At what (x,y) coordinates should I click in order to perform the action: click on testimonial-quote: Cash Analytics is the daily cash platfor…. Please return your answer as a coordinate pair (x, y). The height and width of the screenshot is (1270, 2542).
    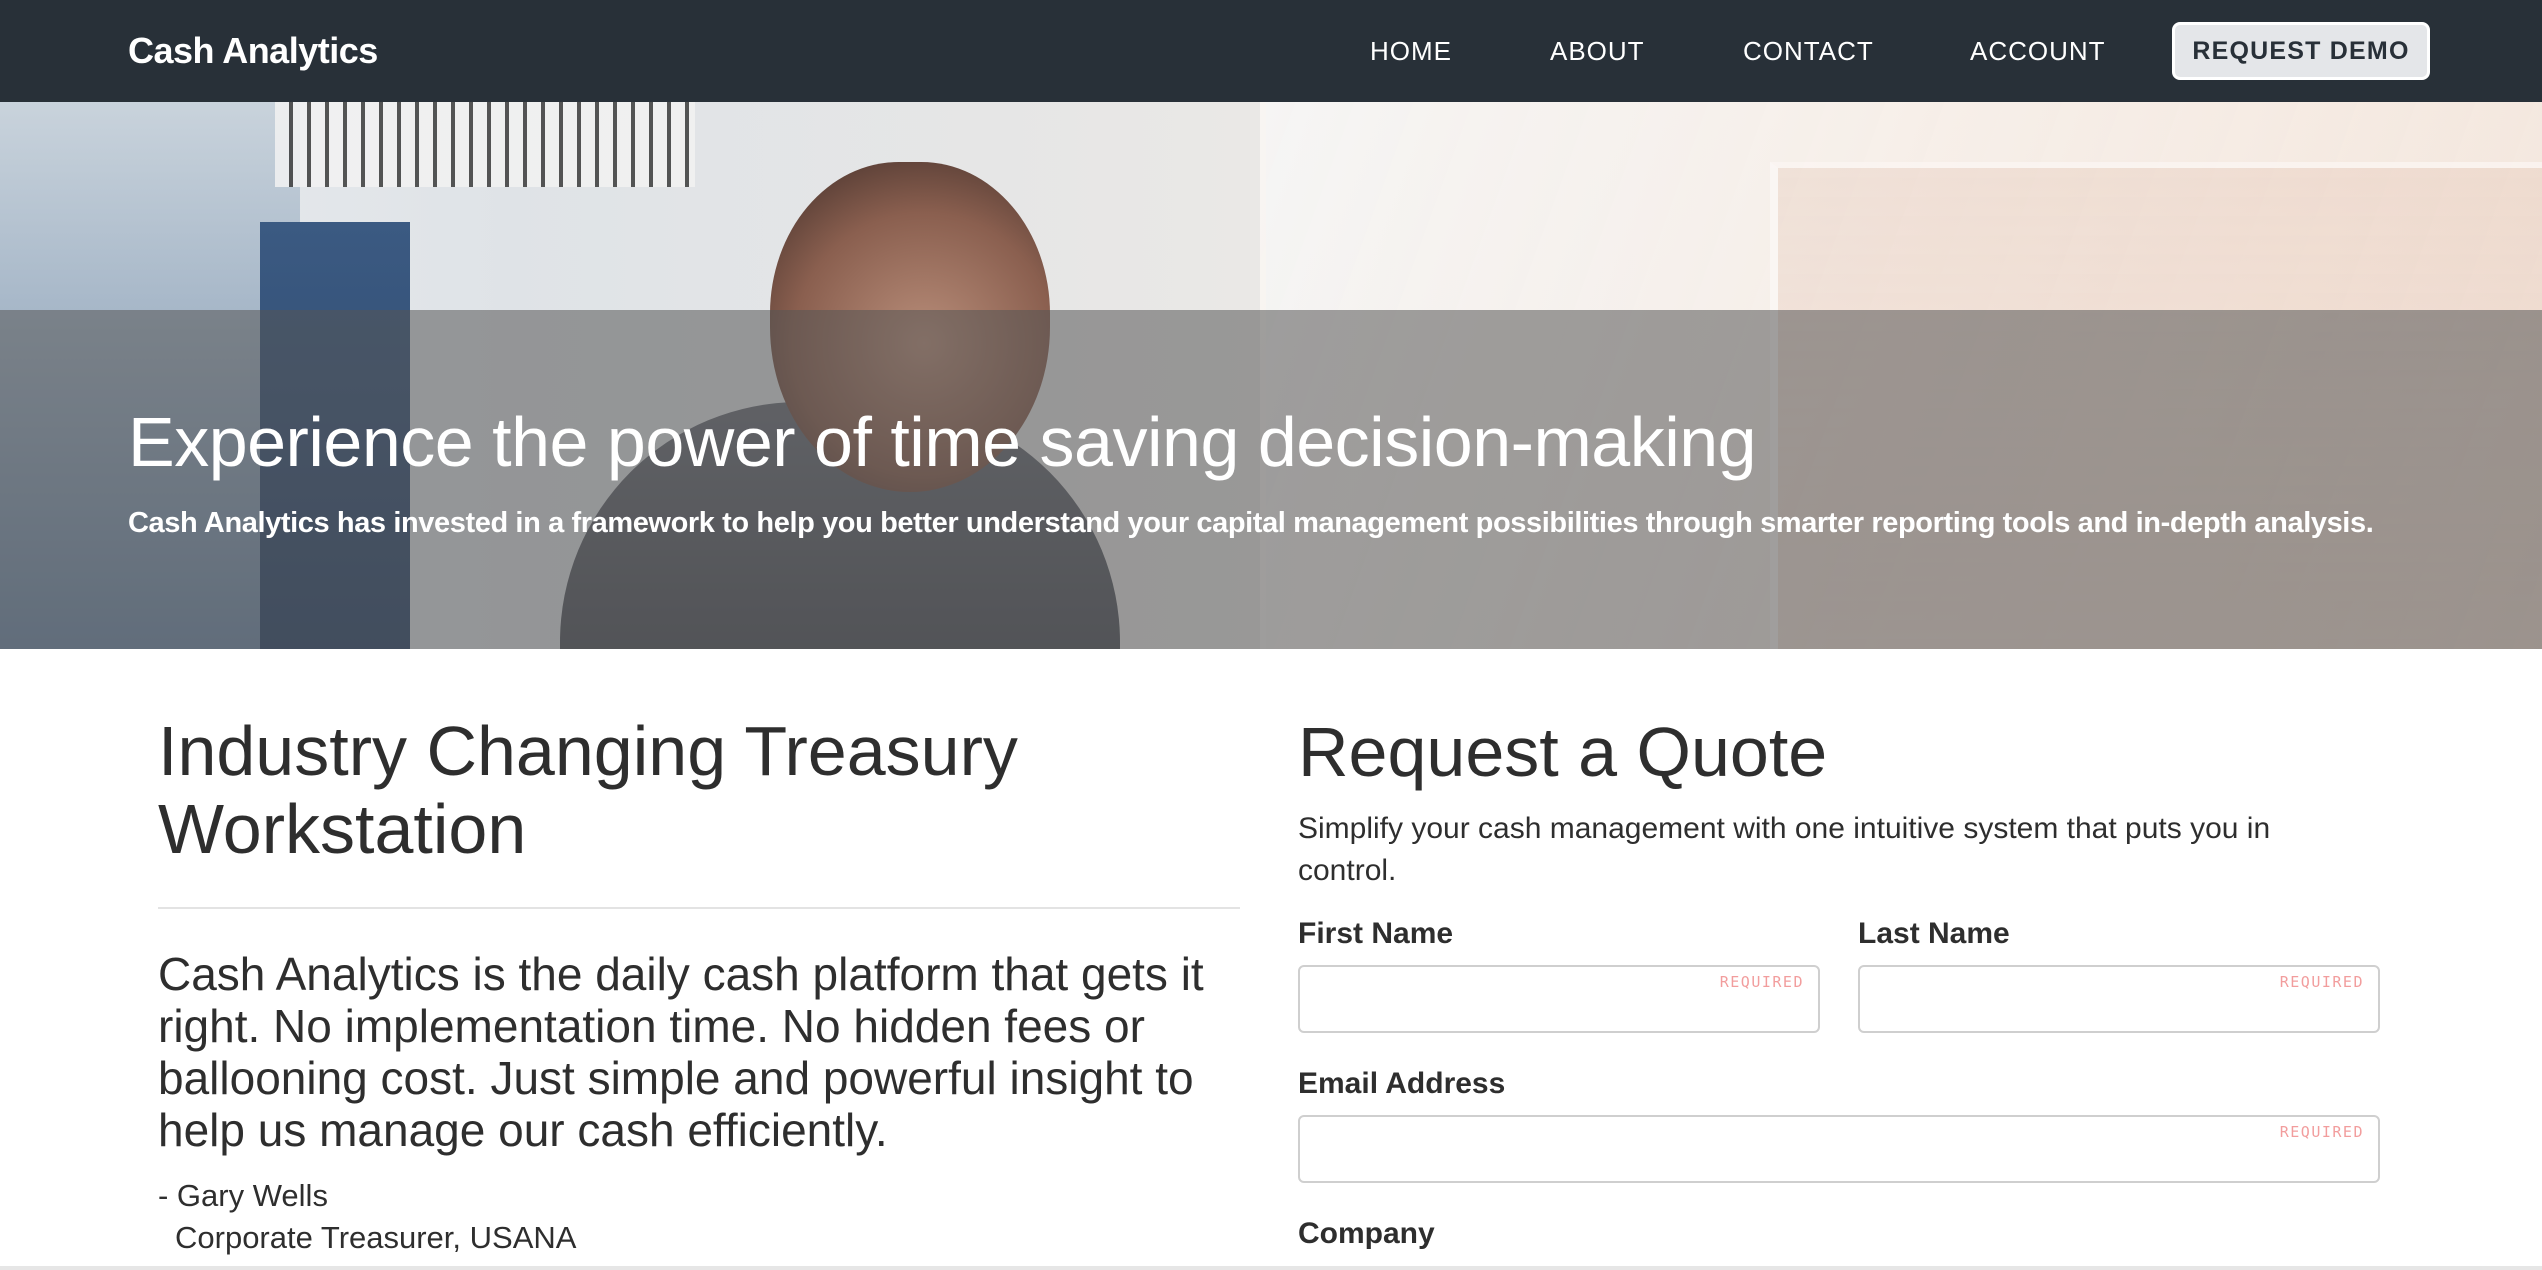
    Looking at the image, I should click on (681, 1052).